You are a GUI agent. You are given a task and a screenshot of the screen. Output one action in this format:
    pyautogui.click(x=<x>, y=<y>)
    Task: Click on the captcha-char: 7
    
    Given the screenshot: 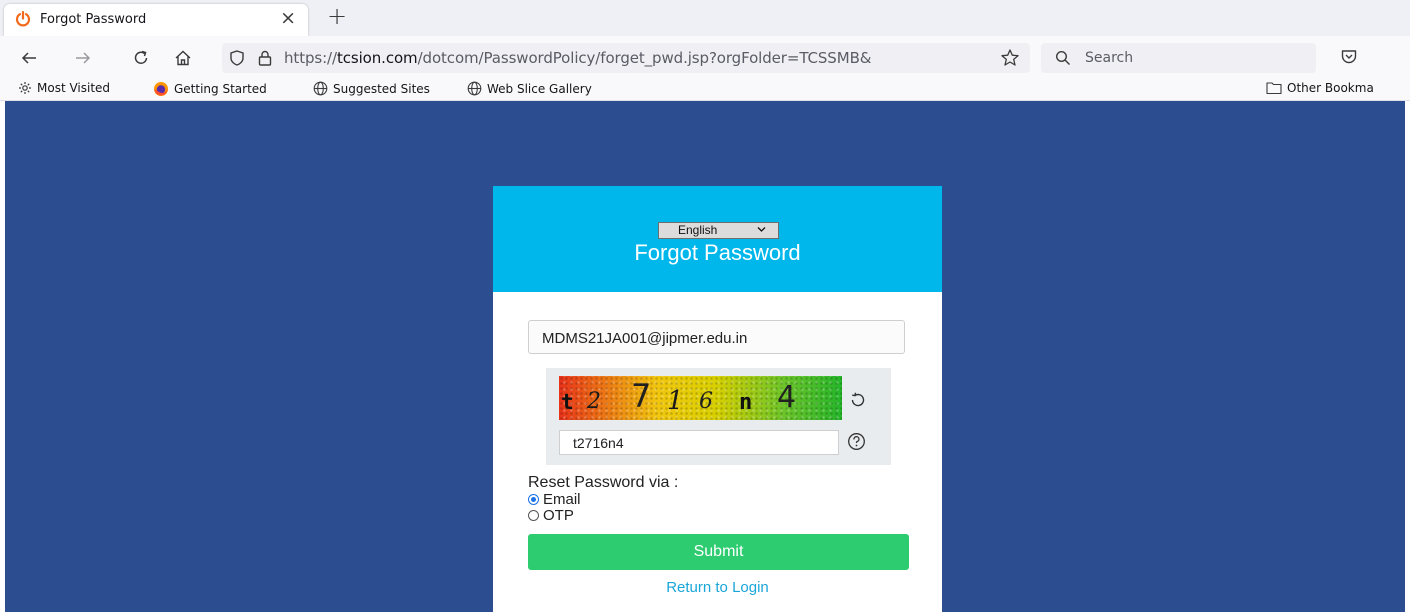 What is the action you would take?
    pyautogui.click(x=641, y=396)
    